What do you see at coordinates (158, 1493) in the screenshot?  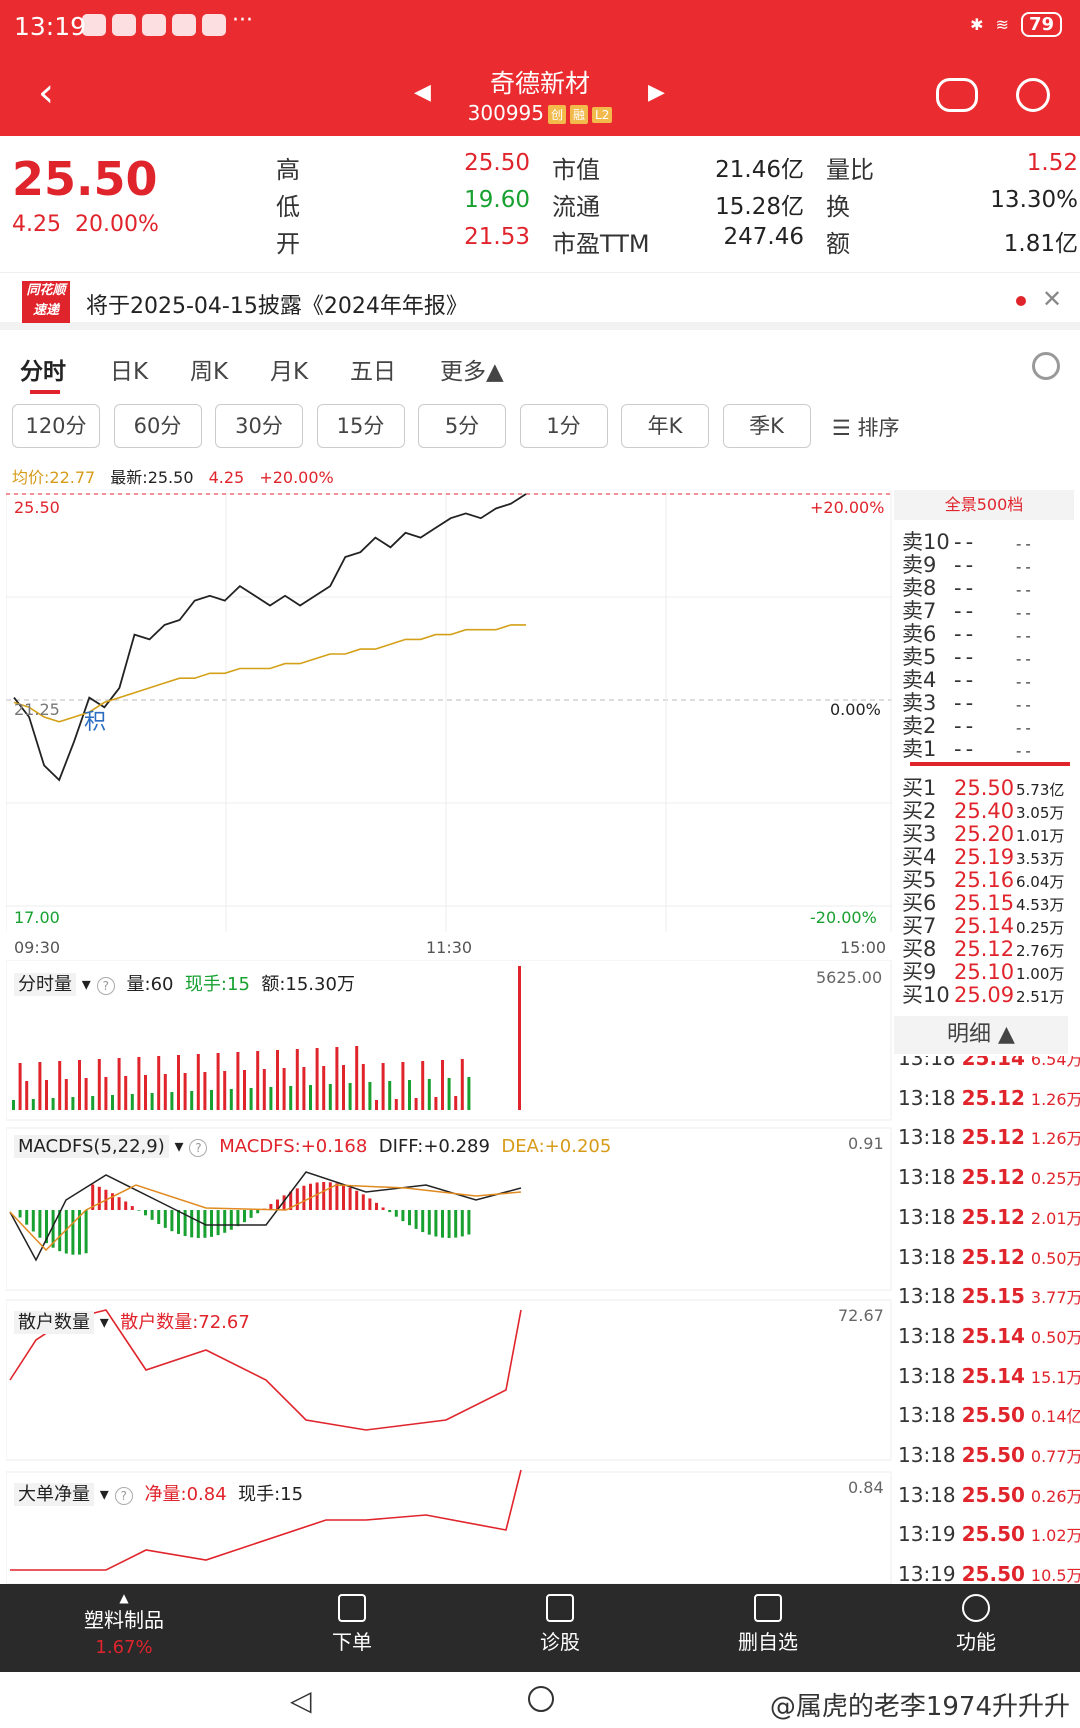 I see `bignet-indicator-label: 大单净量 ▾? 净量:0.84 现手:15` at bounding box center [158, 1493].